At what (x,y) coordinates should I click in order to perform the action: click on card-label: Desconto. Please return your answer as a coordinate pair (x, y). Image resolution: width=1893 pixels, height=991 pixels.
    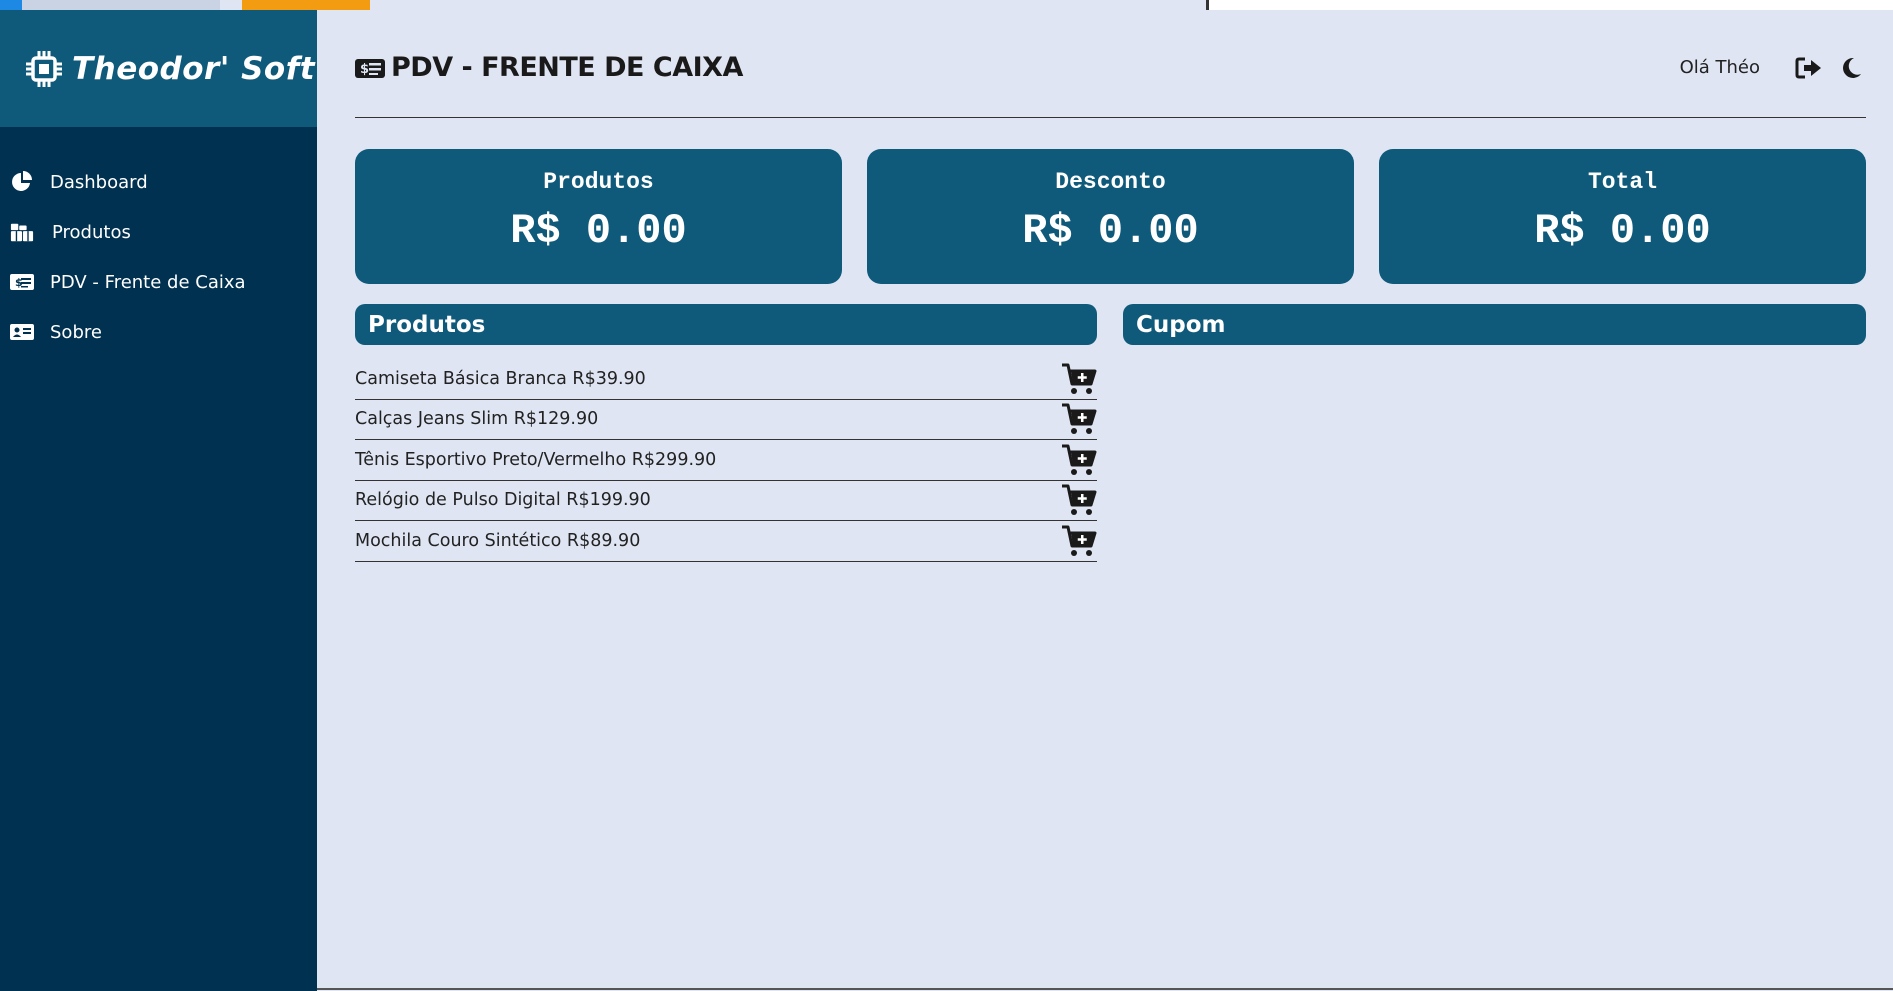
    Looking at the image, I should click on (1110, 182).